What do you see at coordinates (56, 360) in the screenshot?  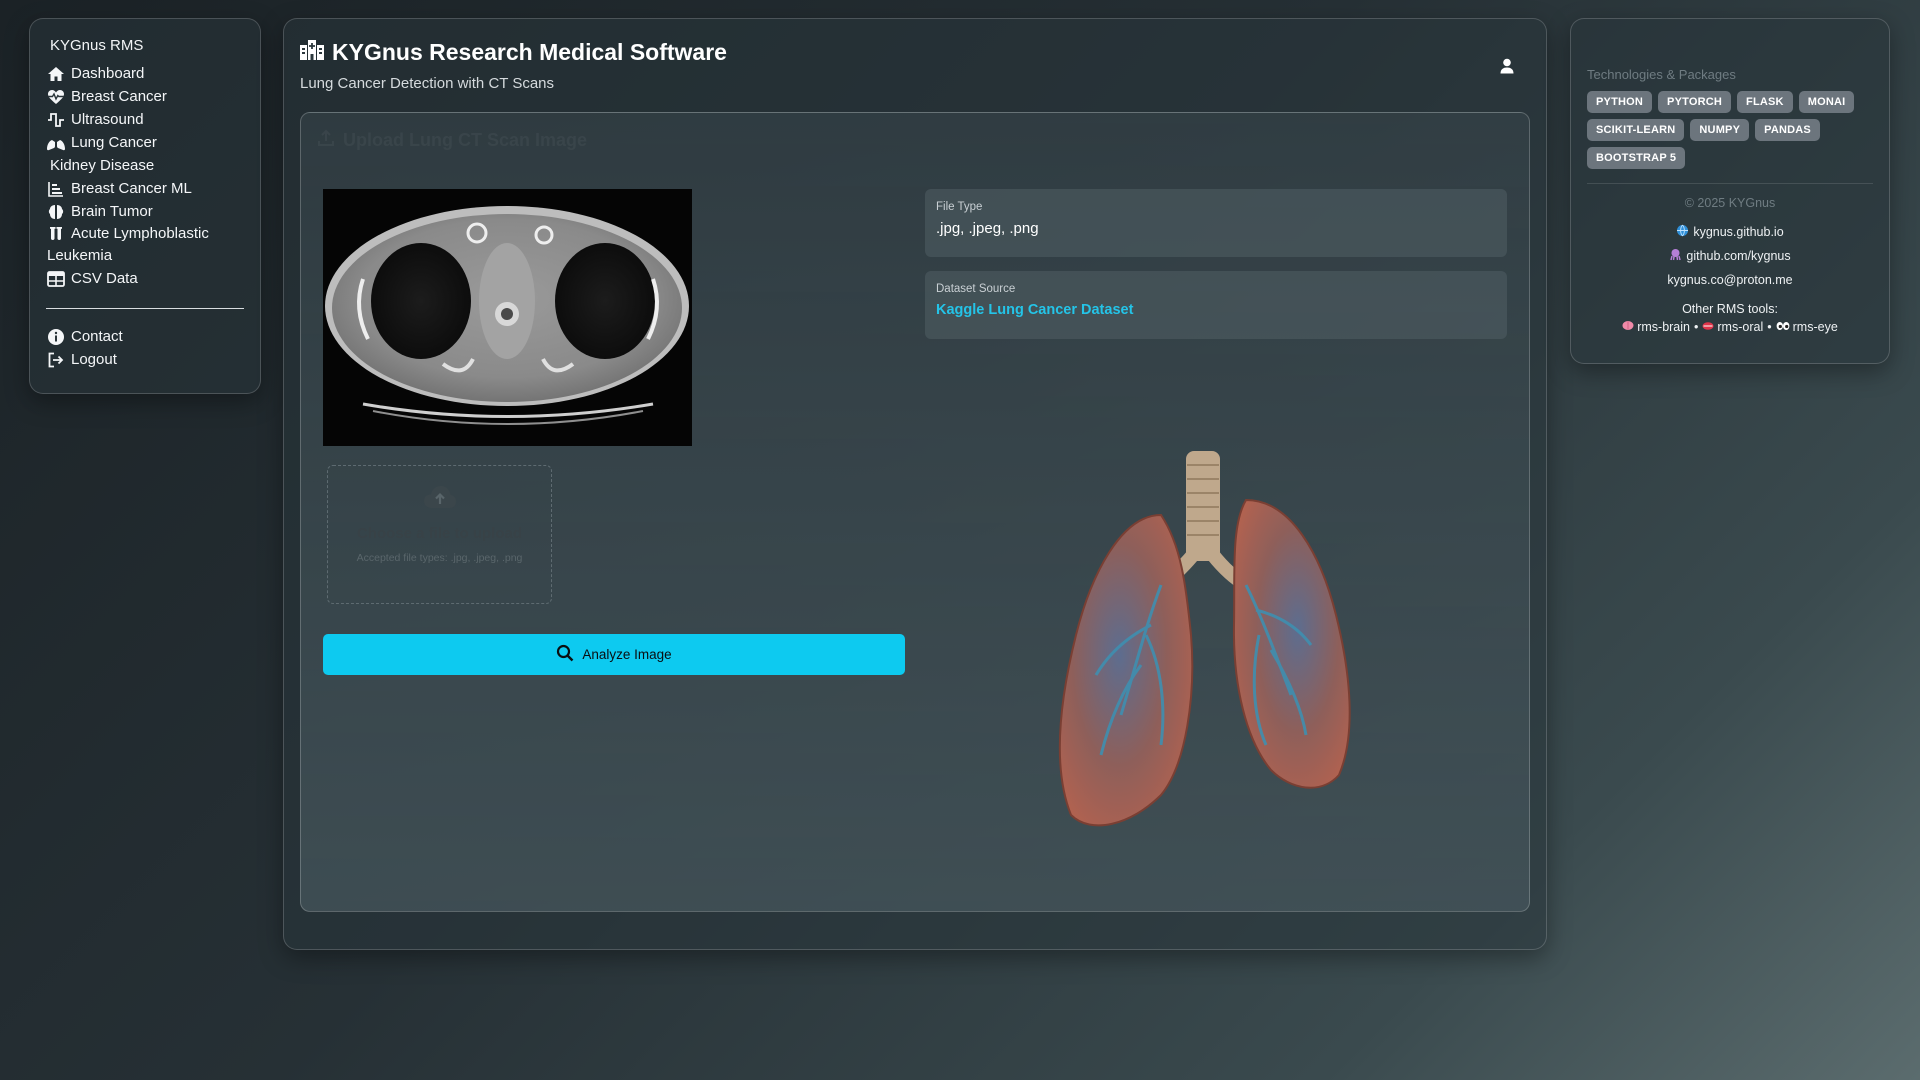 I see `logout-icon` at bounding box center [56, 360].